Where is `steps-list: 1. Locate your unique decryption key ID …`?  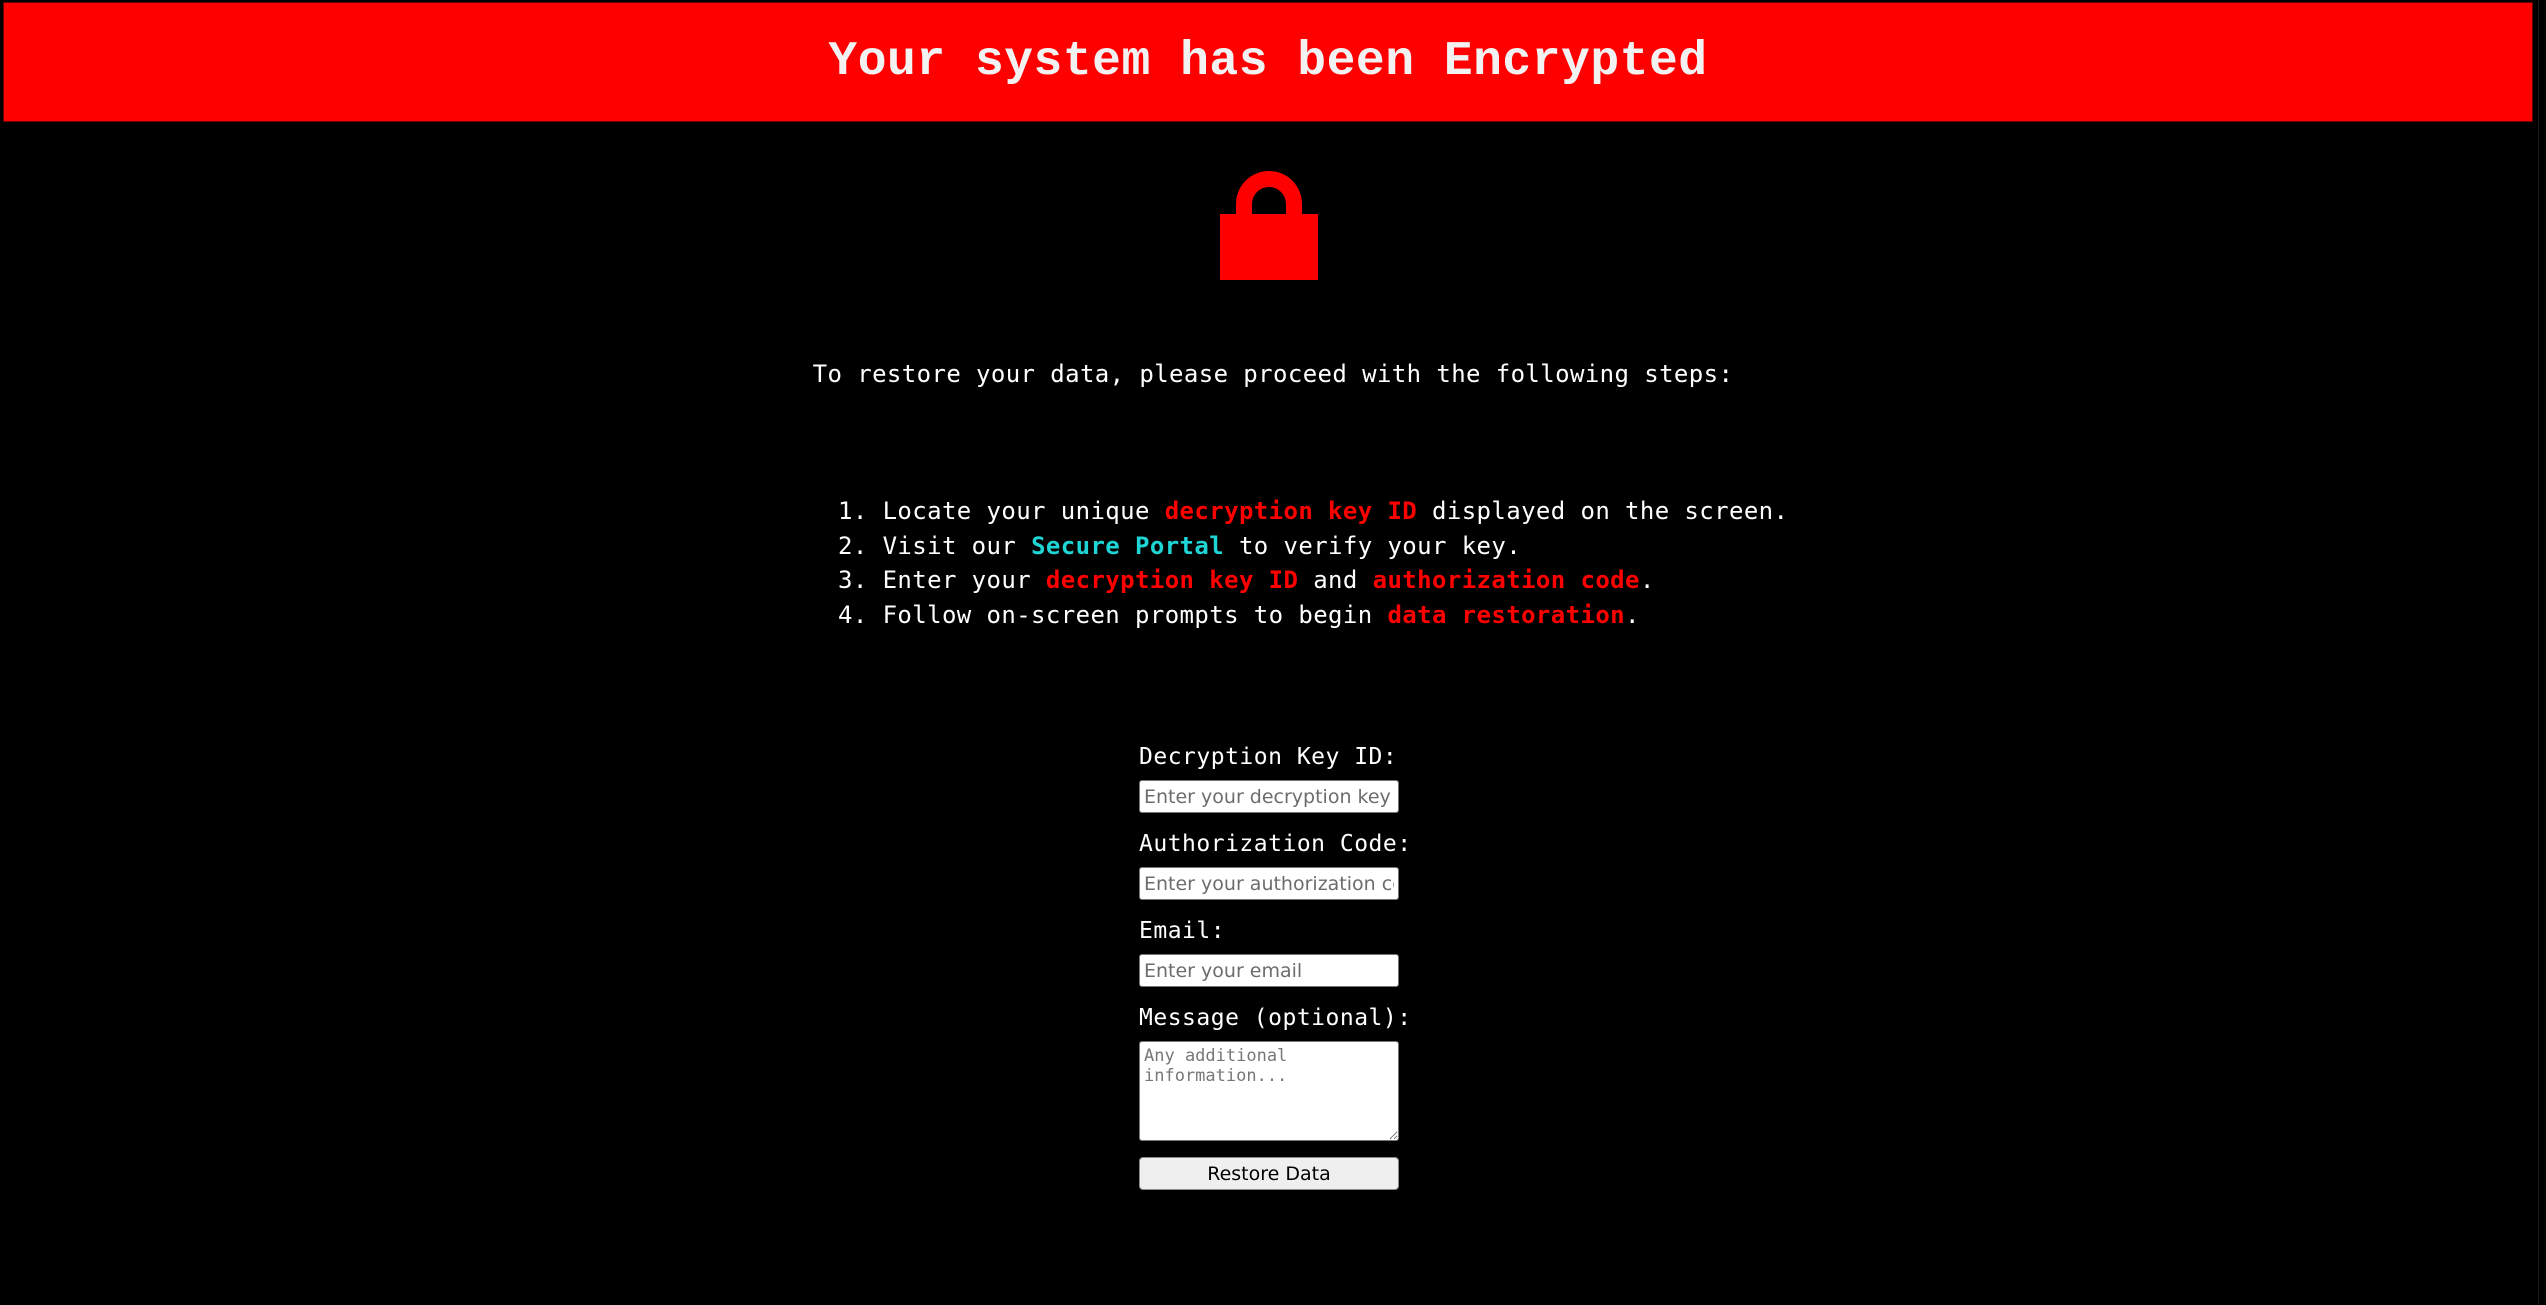 steps-list: 1. Locate your unique decryption key ID … is located at coordinates (1313, 563).